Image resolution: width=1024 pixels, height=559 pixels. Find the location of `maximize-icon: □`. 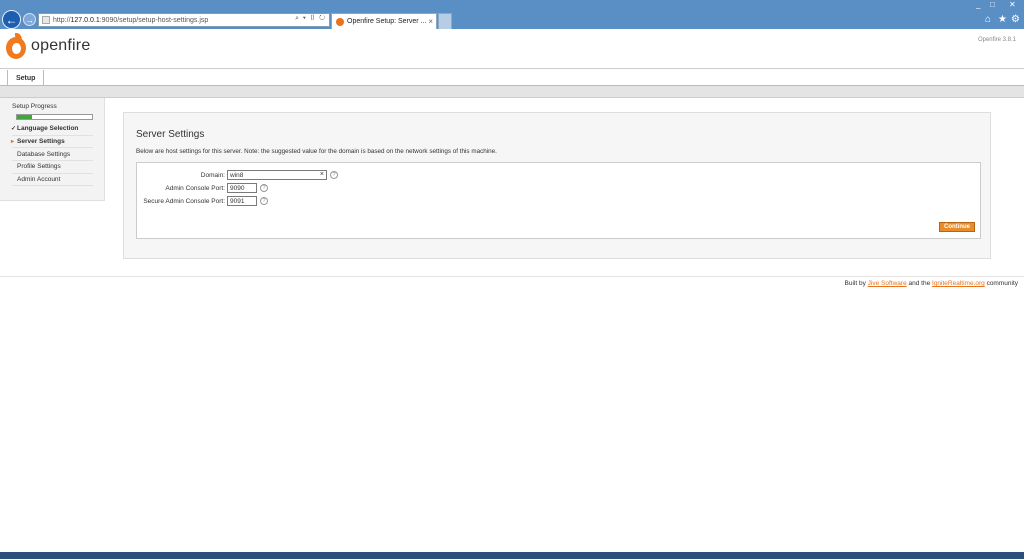

maximize-icon: □ is located at coordinates (992, 4).